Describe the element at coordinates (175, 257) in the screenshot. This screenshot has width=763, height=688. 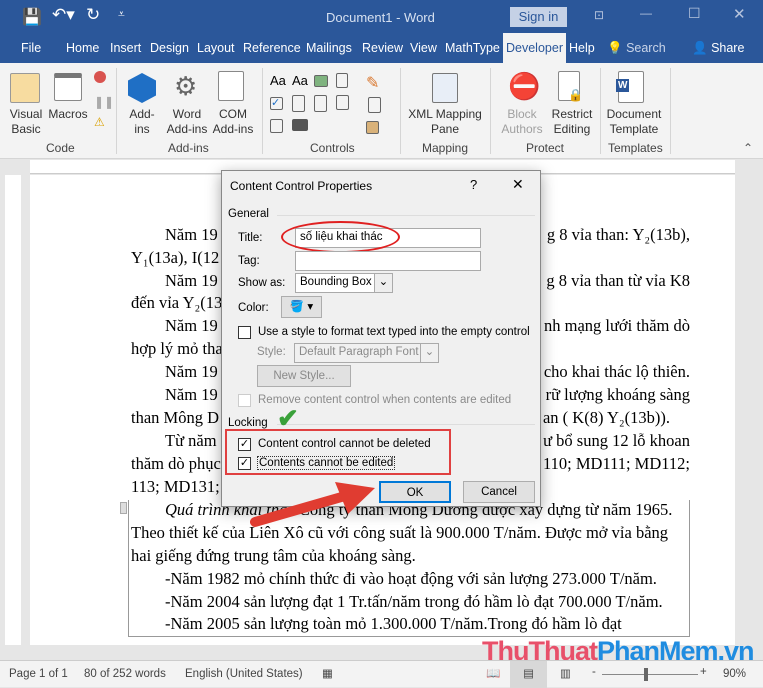
I see `doc-text: Y₁(13a), I(12` at that location.